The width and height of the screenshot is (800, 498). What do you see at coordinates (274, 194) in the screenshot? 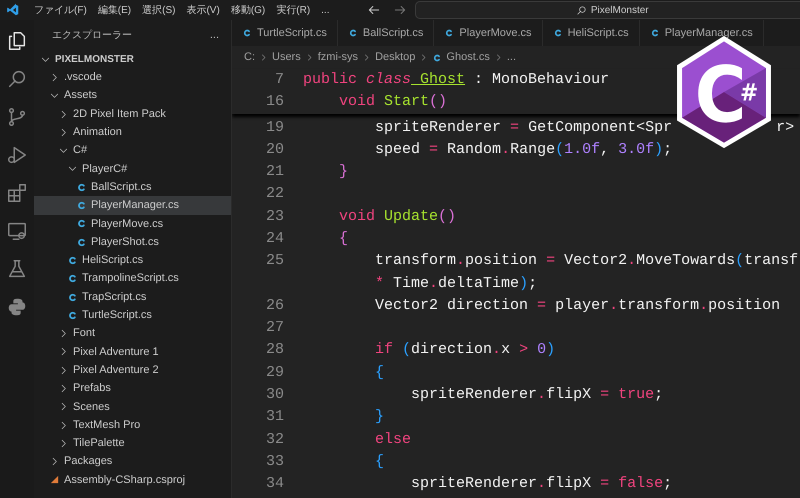
I see `line-number: 22` at bounding box center [274, 194].